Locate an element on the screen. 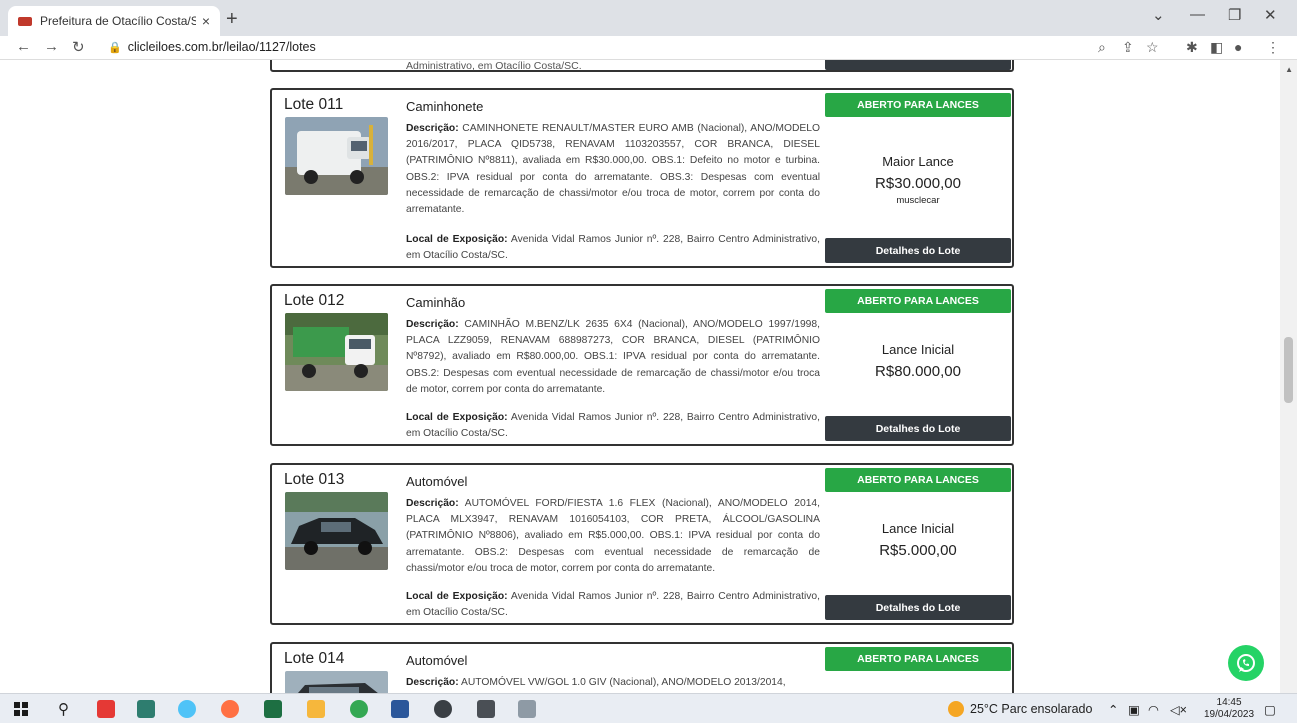 This screenshot has height=723, width=1297. weather-sun-icon is located at coordinates (956, 709).